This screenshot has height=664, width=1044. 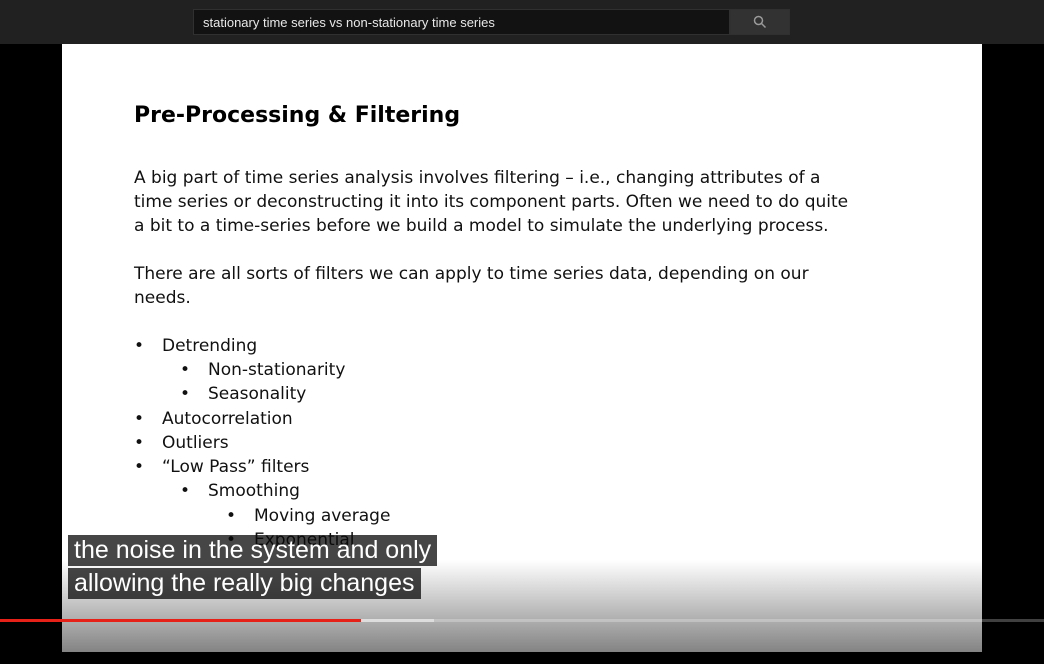 What do you see at coordinates (195, 443) in the screenshot?
I see `bullet-text: Outliers` at bounding box center [195, 443].